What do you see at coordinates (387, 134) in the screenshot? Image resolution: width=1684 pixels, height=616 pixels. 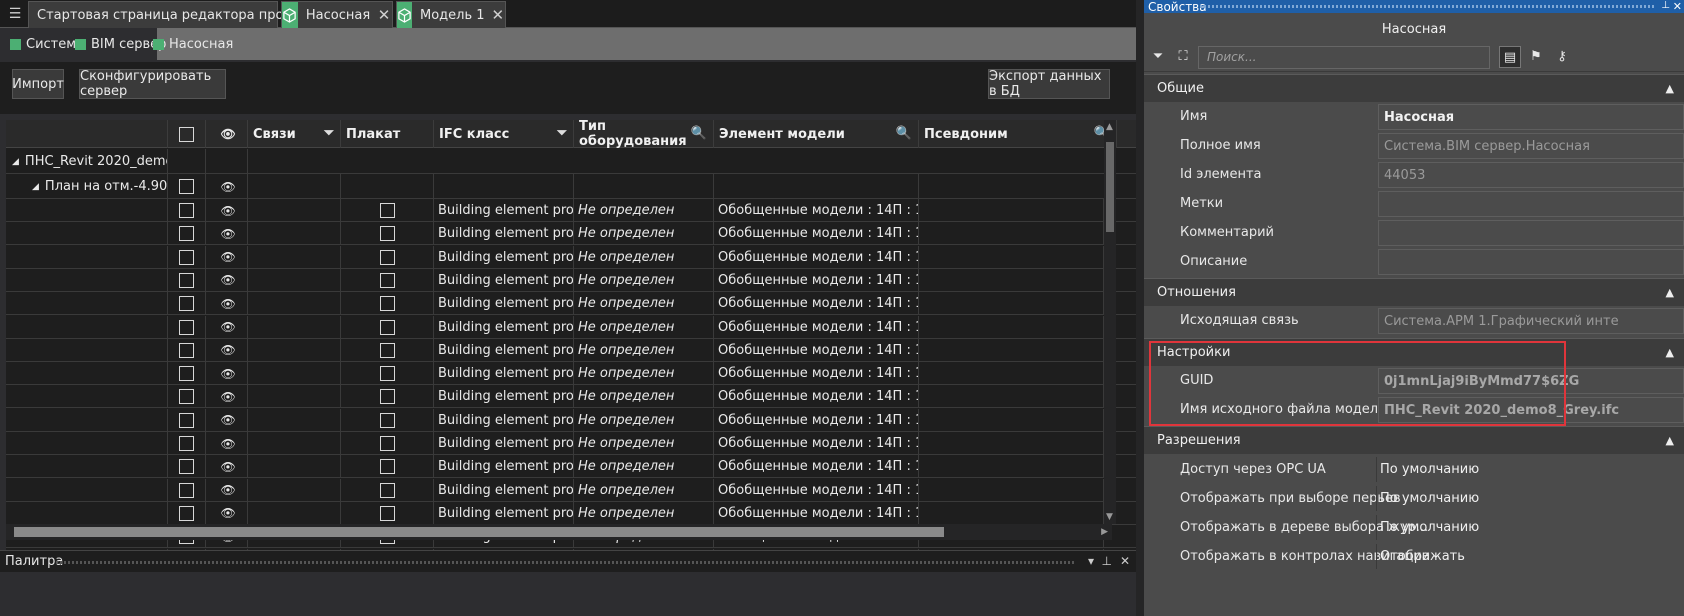 I see `col-poster: Плакат` at bounding box center [387, 134].